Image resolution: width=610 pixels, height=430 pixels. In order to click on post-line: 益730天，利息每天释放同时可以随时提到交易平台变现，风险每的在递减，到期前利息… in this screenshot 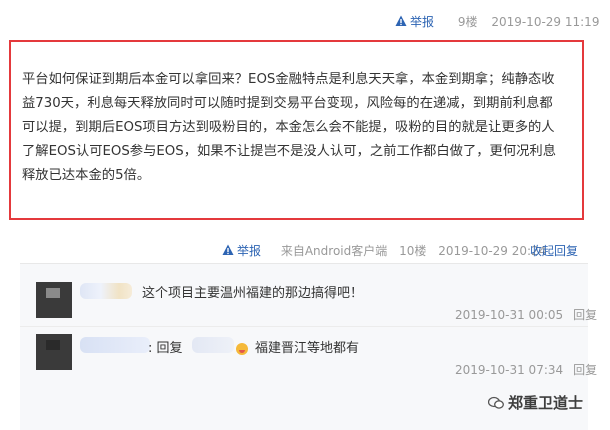, I will do `click(287, 103)`.